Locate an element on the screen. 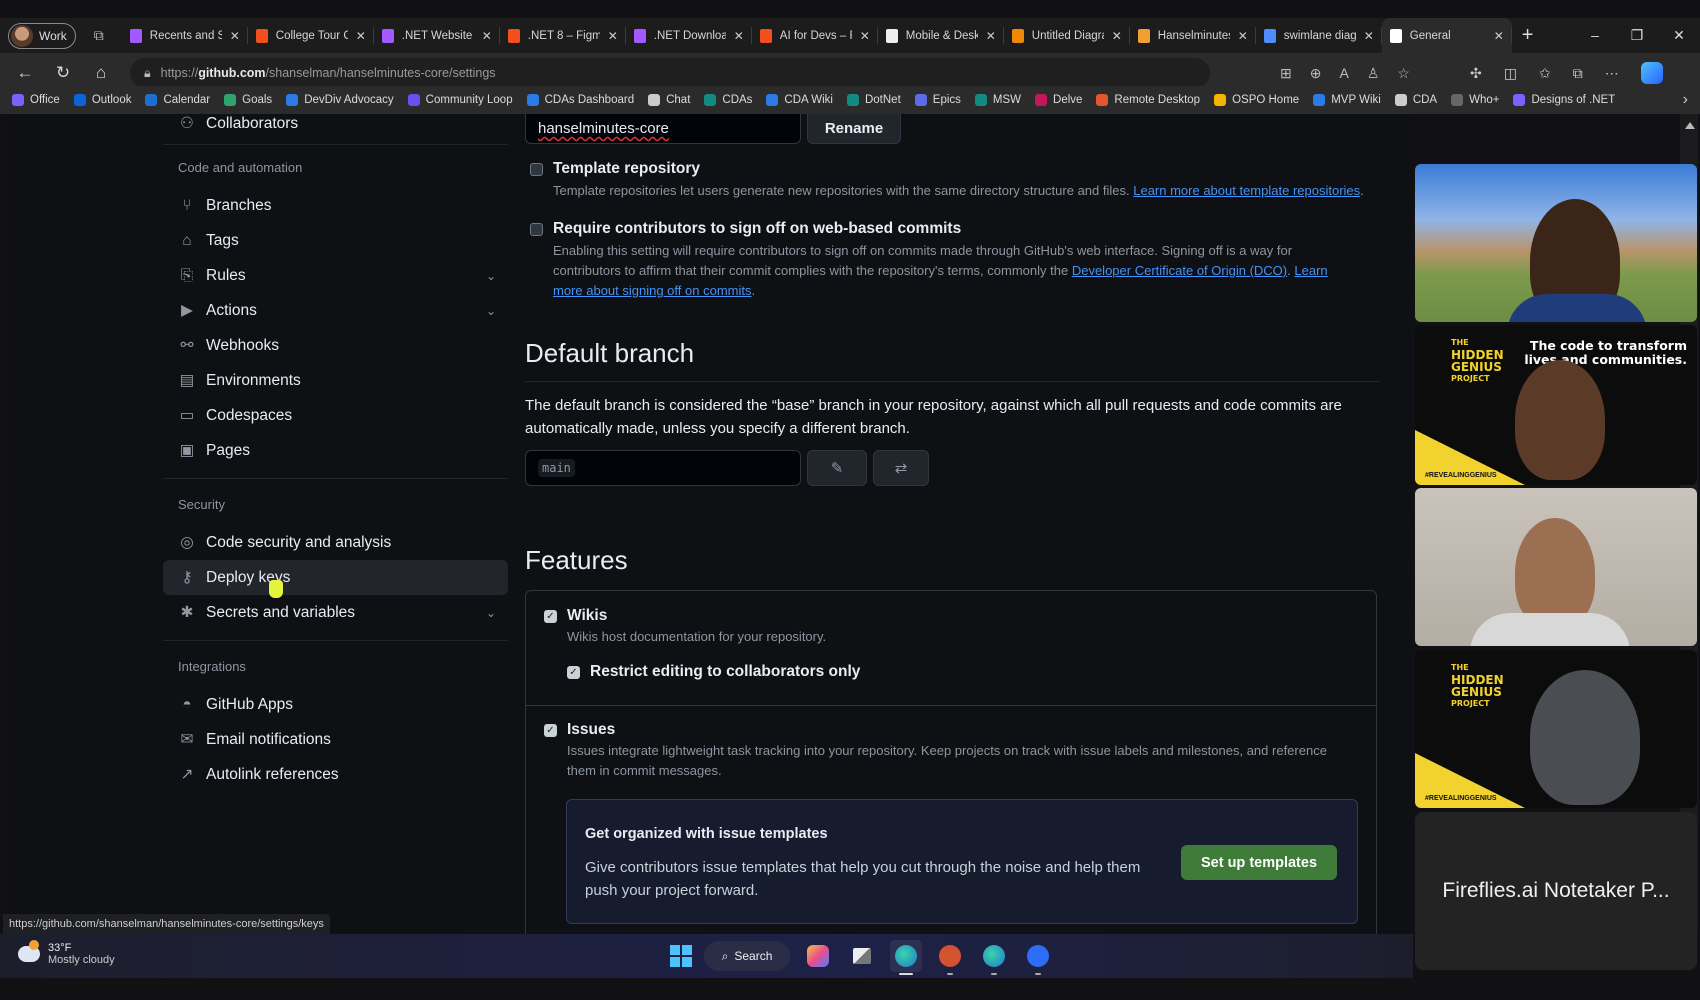  favorite-star-icon: ☆ is located at coordinates (1403, 73).